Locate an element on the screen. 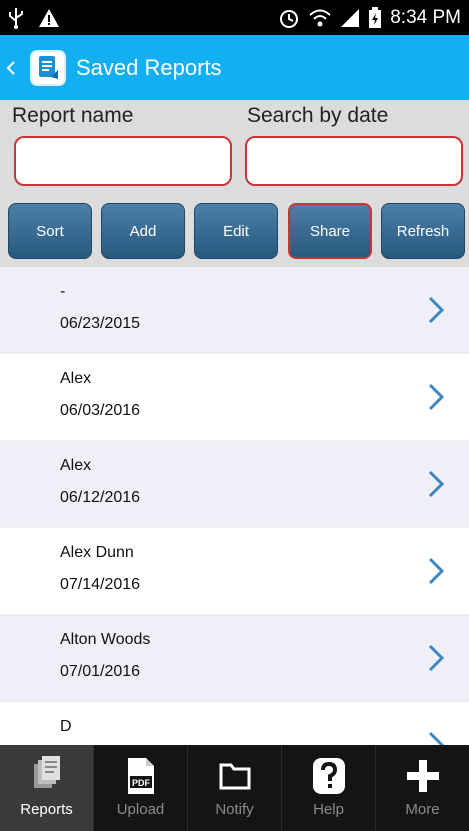 The image size is (469, 831). search-date-label: Search by date is located at coordinates (318, 115).